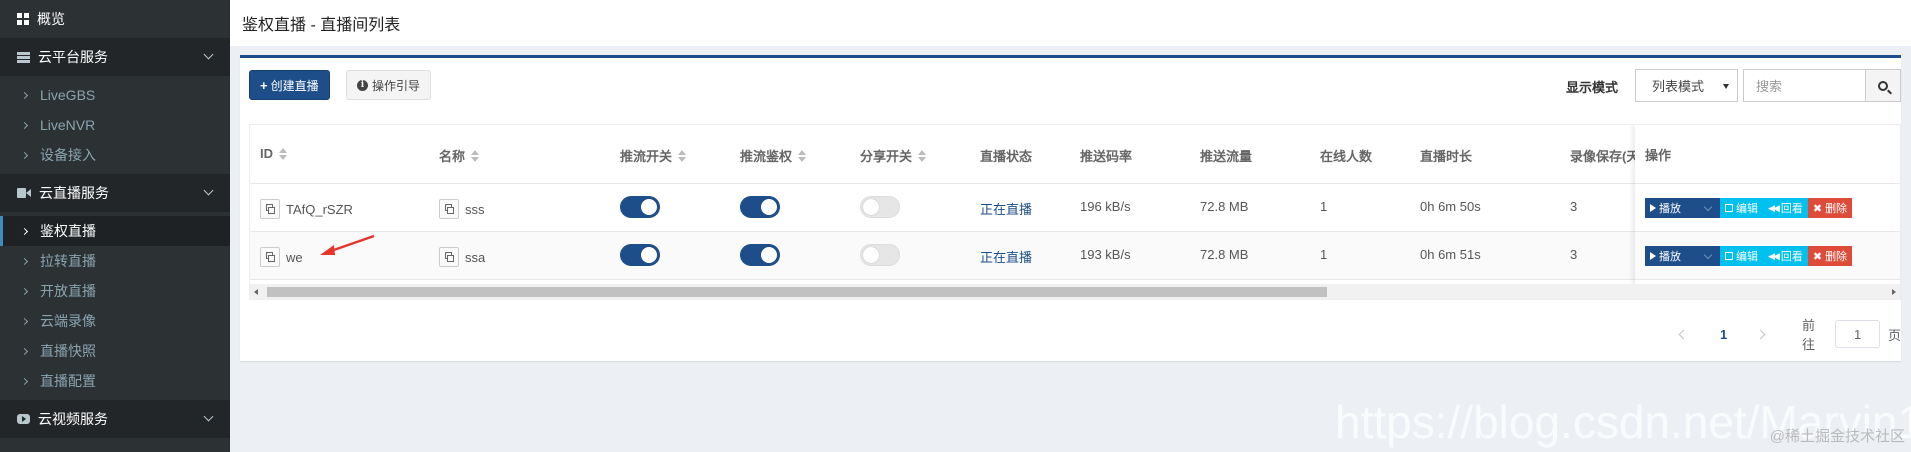 Image resolution: width=1911 pixels, height=452 pixels. Describe the element at coordinates (68, 125) in the screenshot. I see `sidebar-item-label: LiveNVR` at that location.